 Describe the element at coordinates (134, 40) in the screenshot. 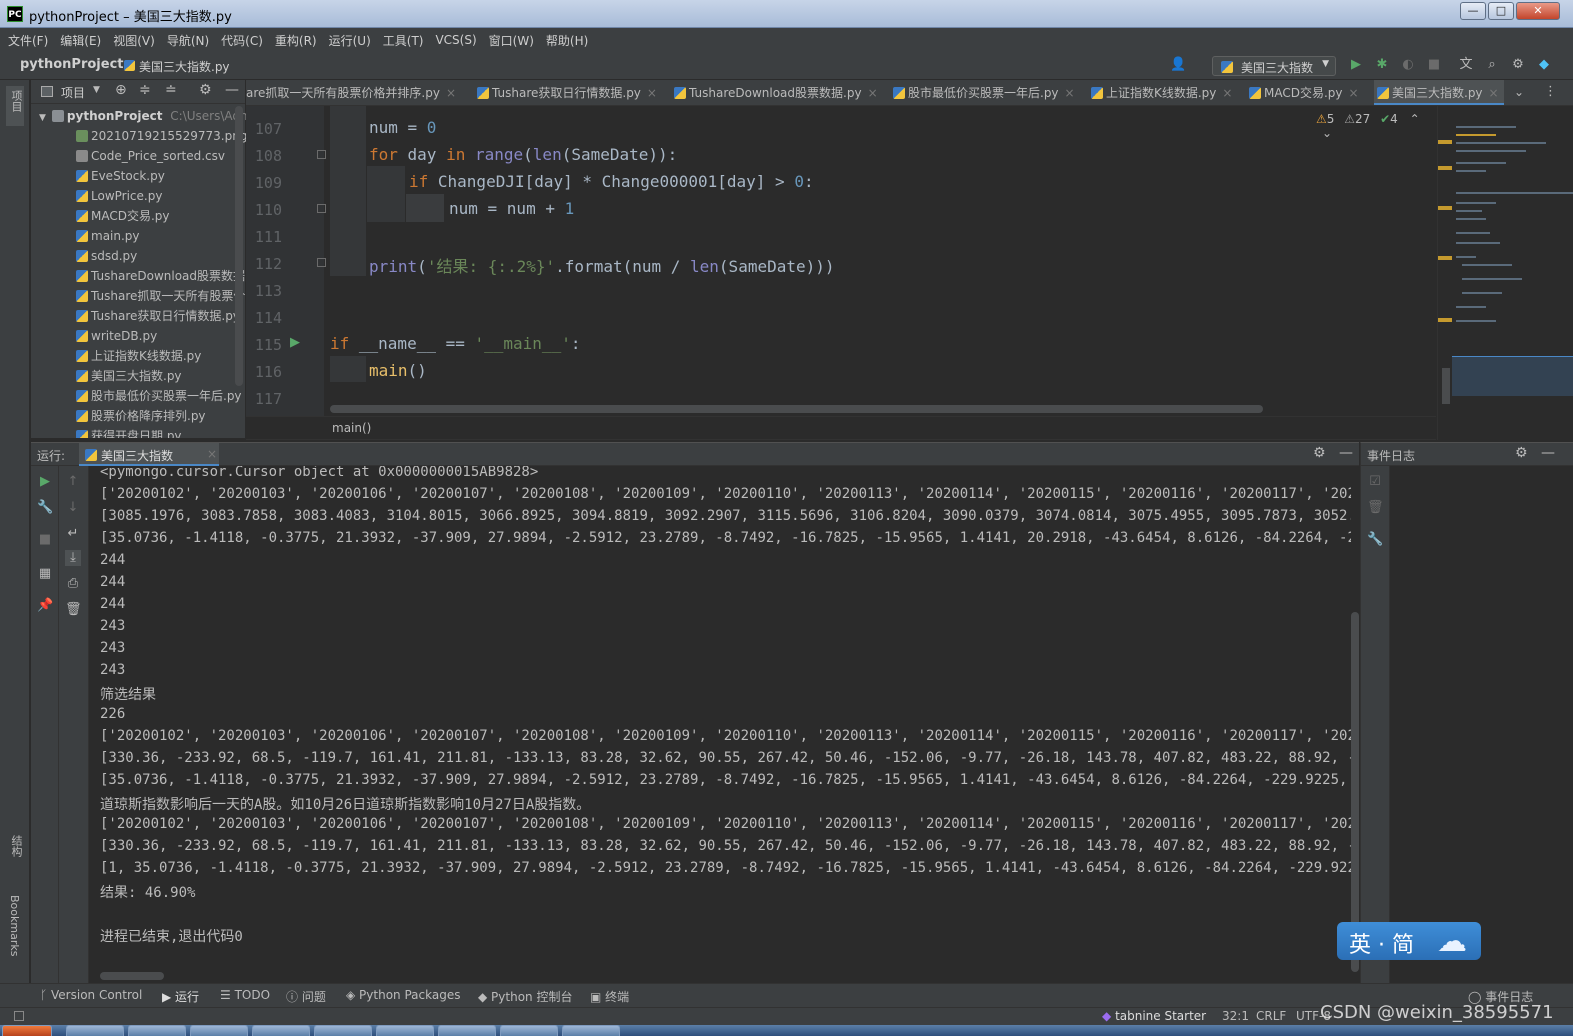

I see `menu-view: 视图(V)` at that location.